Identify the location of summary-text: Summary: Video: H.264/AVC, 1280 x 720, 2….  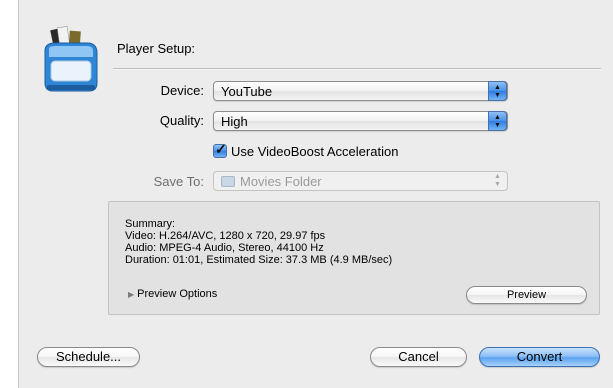
(258, 242).